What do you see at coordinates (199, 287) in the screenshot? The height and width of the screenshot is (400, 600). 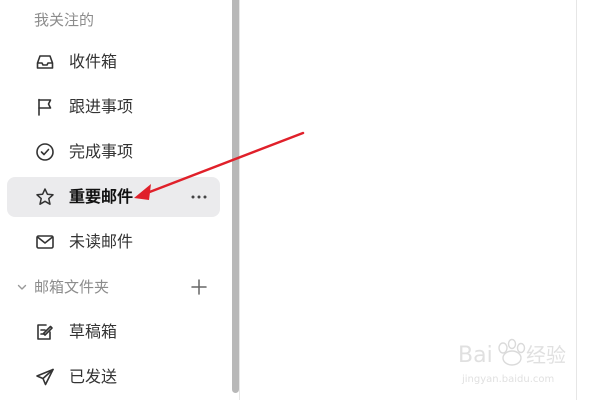 I see `add-folder-icon` at bounding box center [199, 287].